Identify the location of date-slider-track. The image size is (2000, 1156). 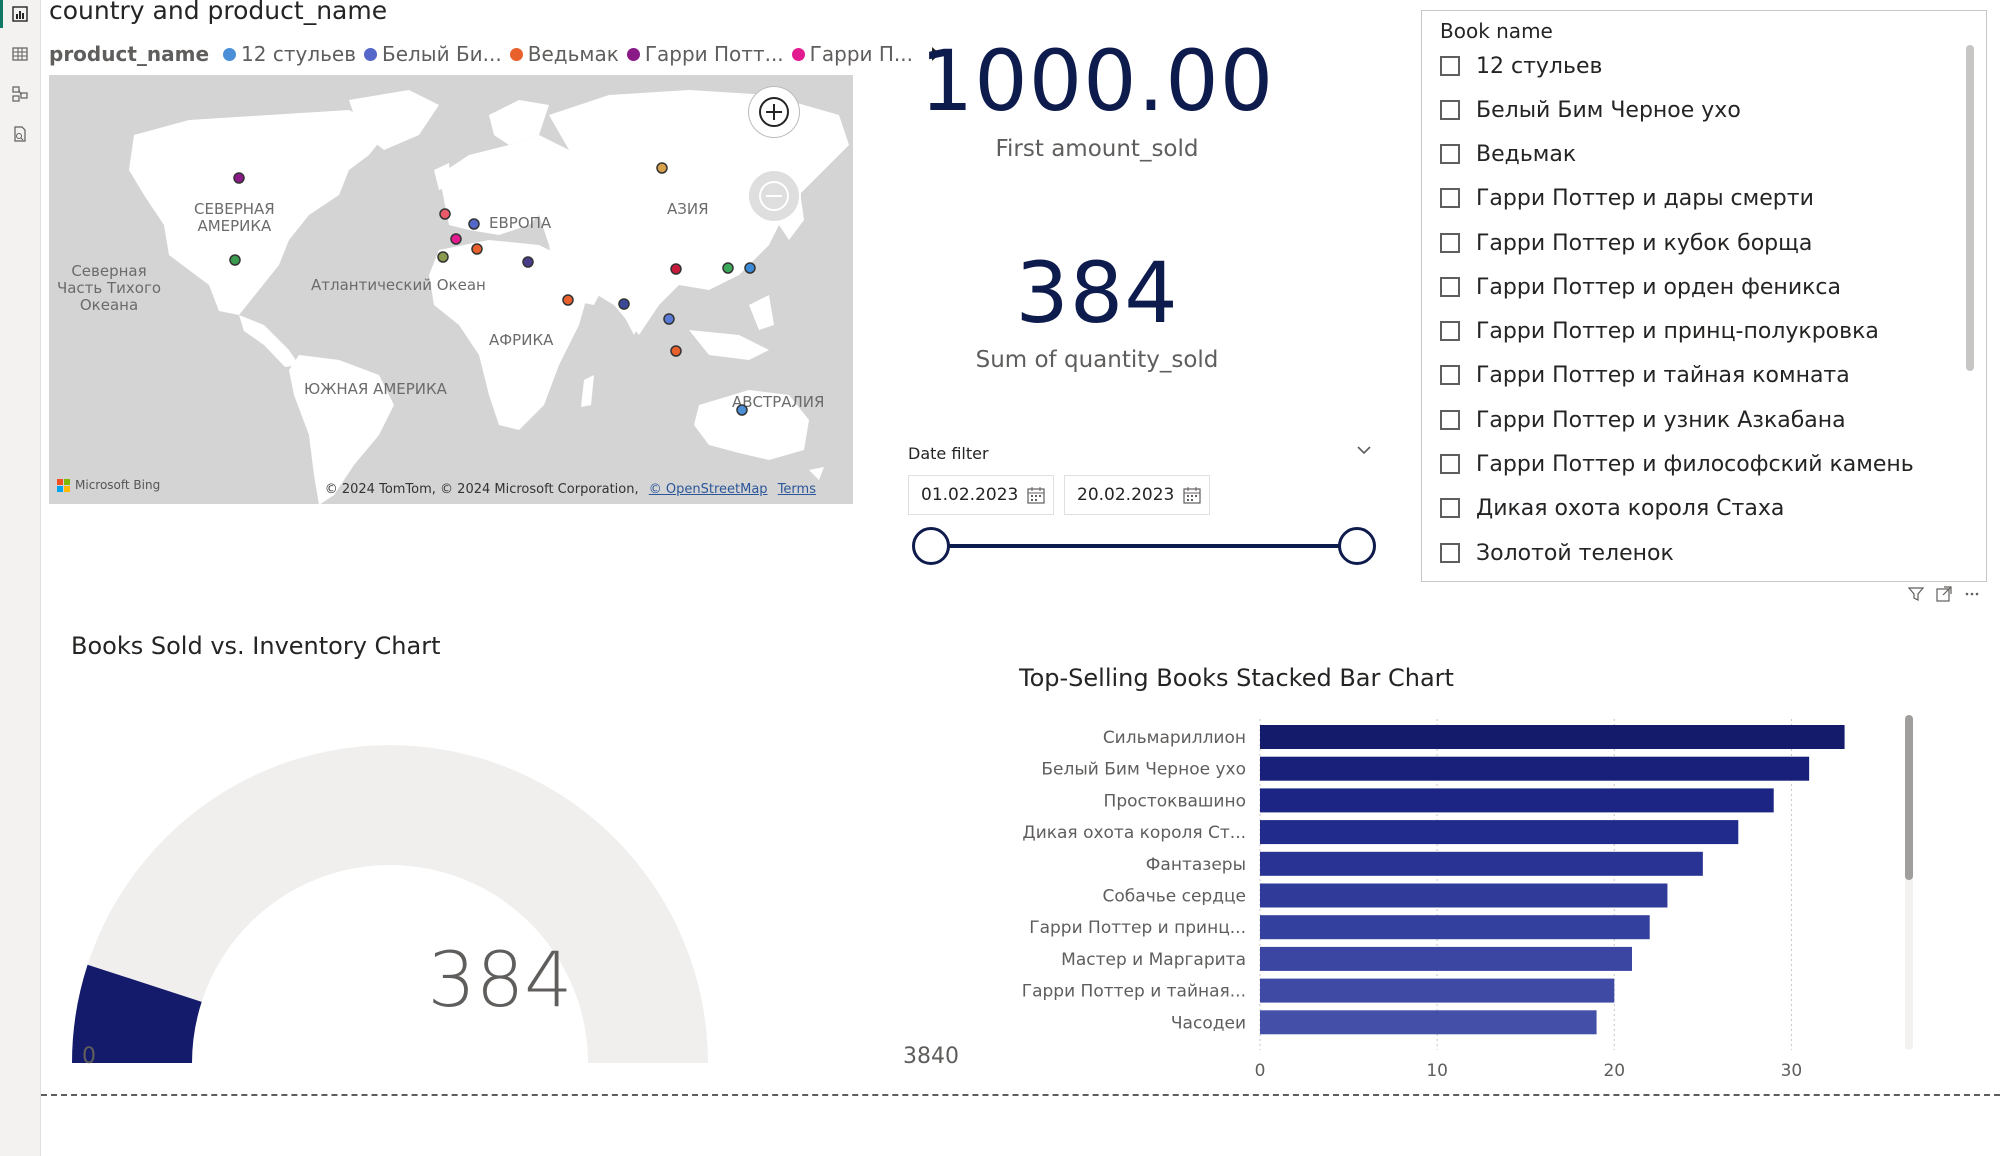
(1143, 546).